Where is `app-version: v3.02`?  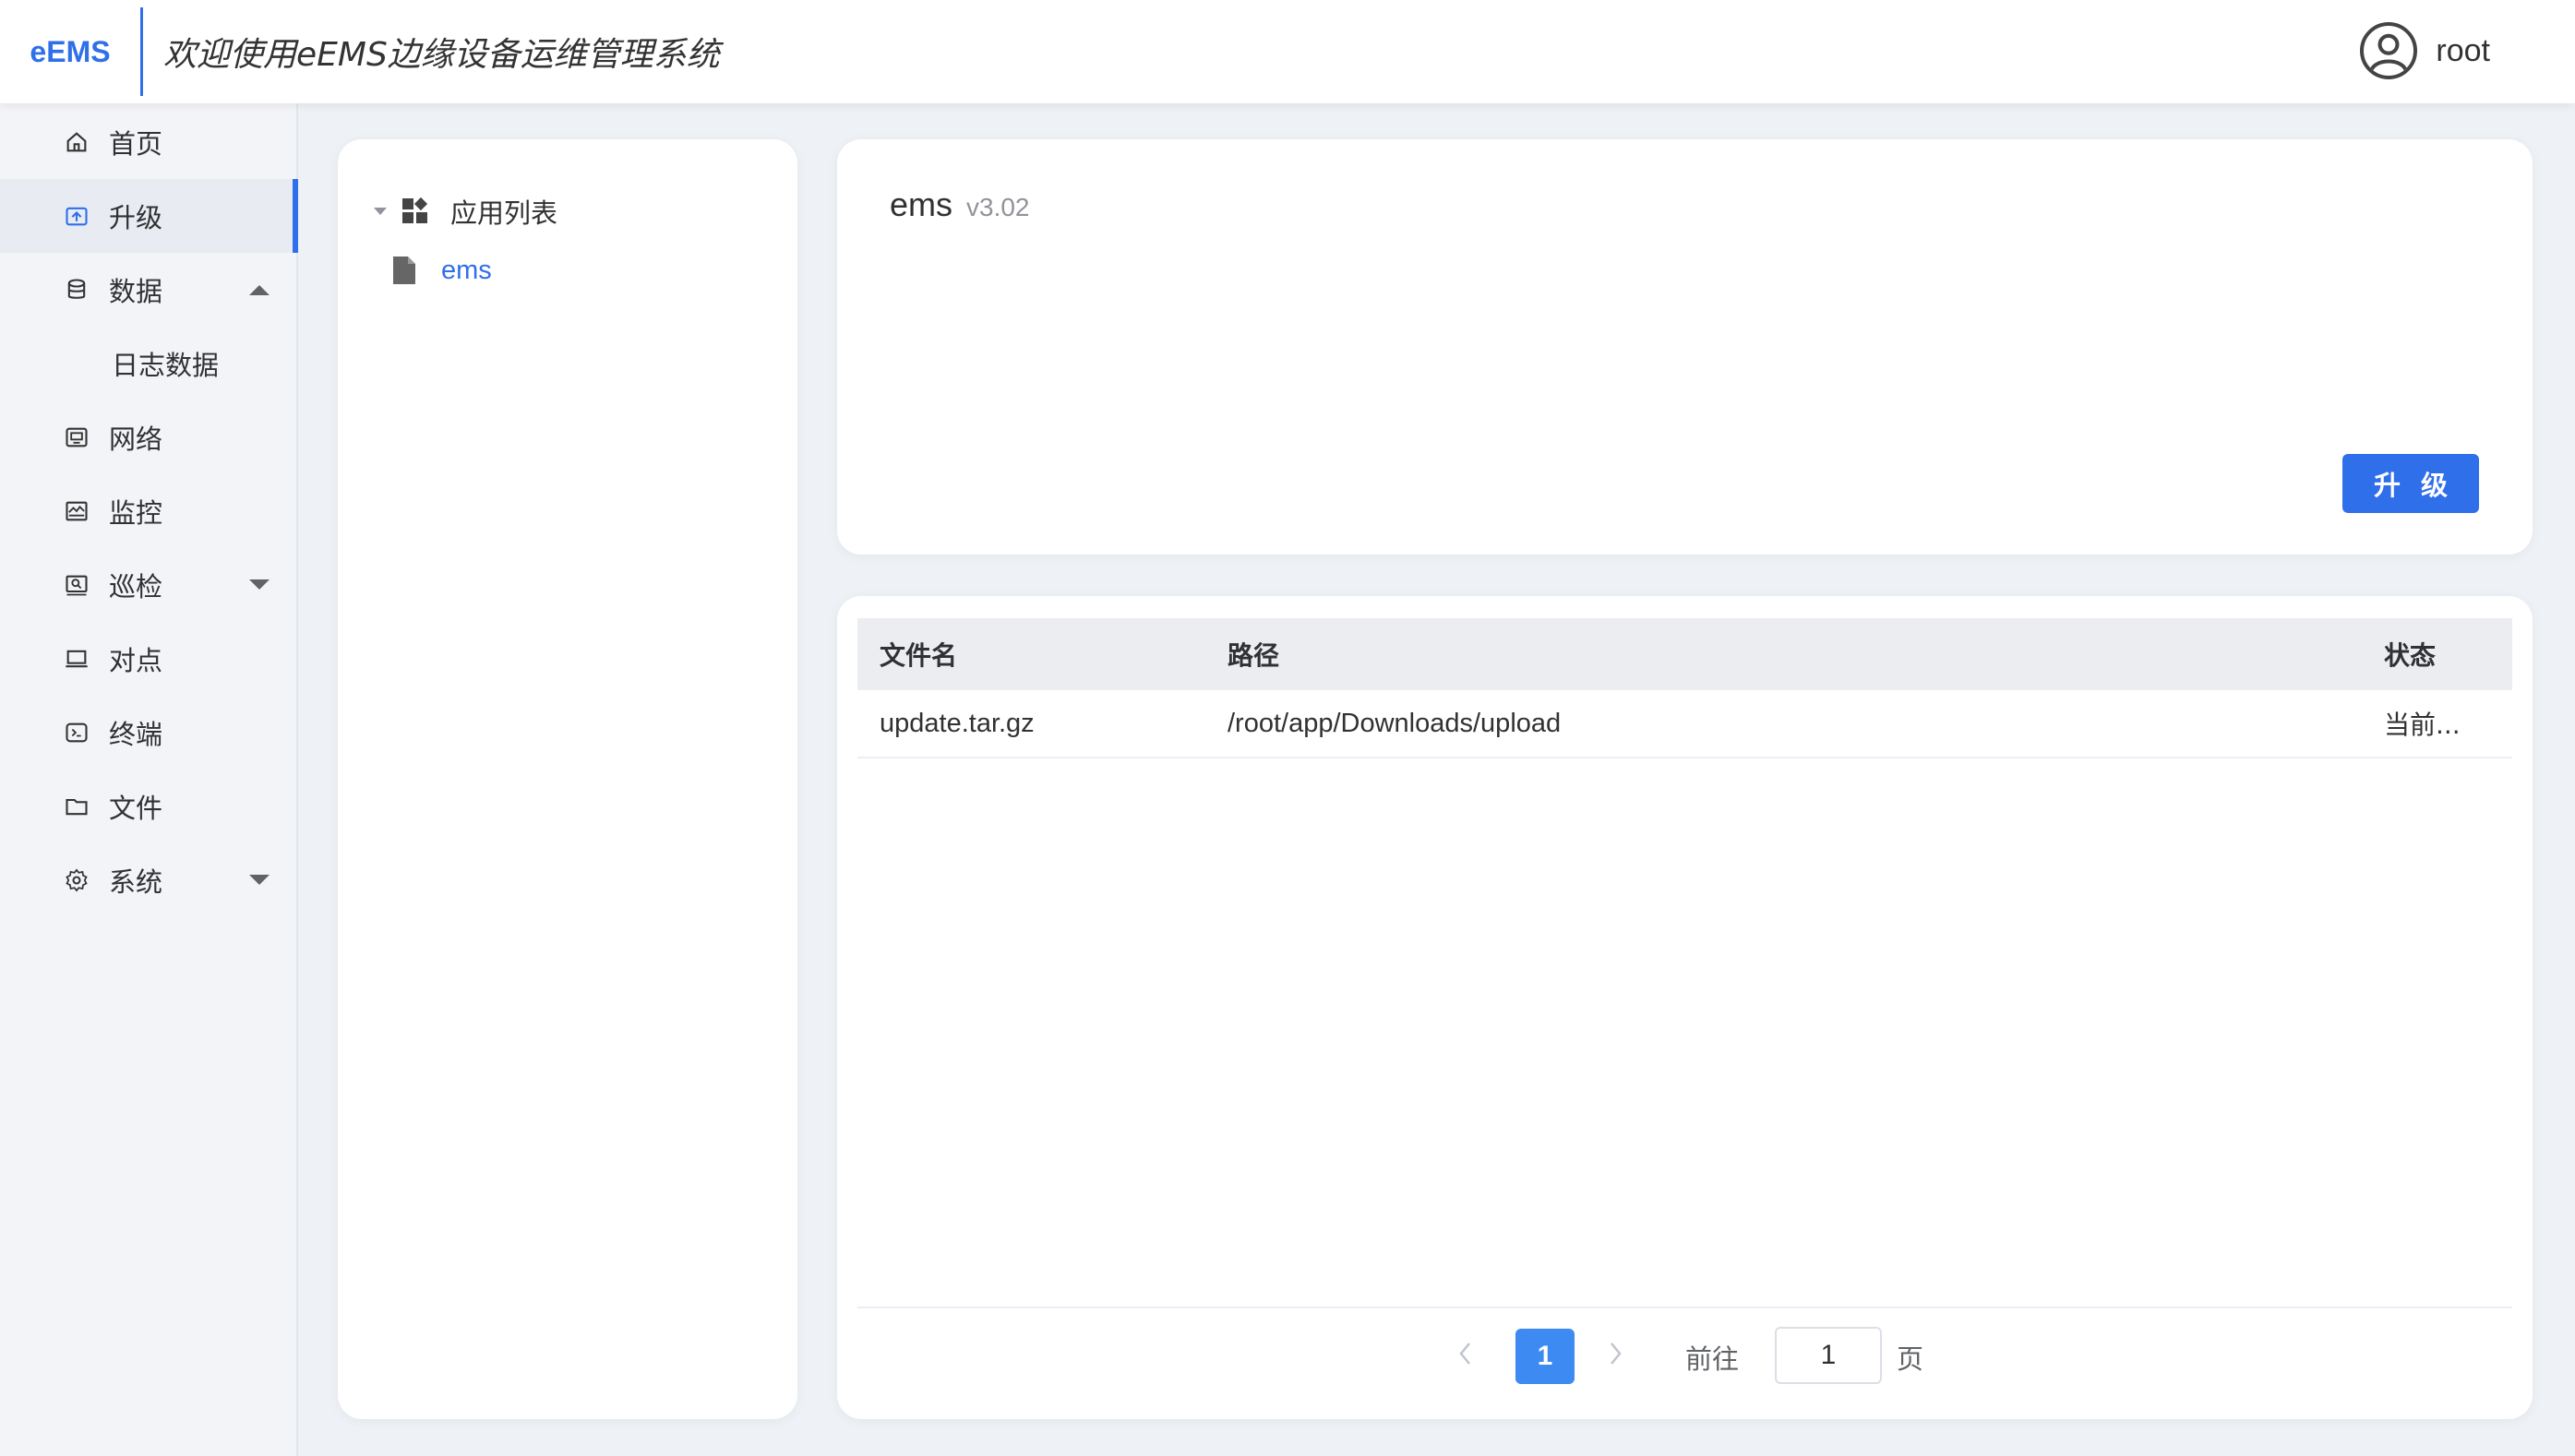 app-version: v3.02 is located at coordinates (998, 207).